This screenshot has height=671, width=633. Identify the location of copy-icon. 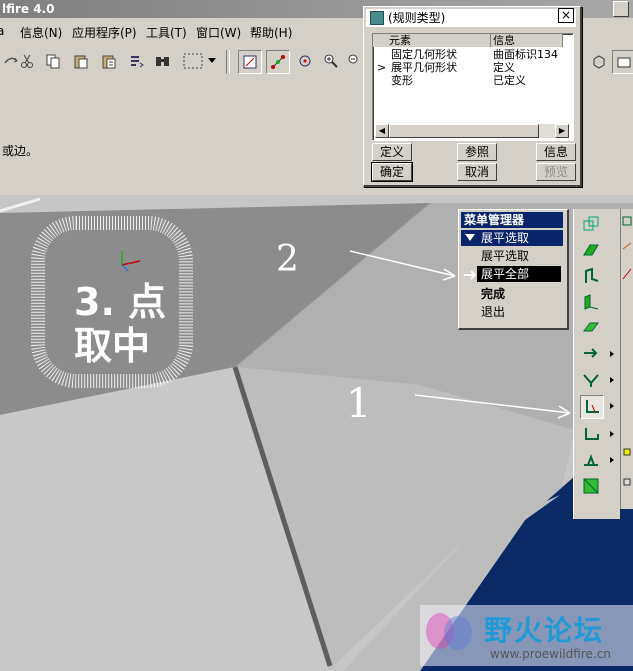
(53, 61).